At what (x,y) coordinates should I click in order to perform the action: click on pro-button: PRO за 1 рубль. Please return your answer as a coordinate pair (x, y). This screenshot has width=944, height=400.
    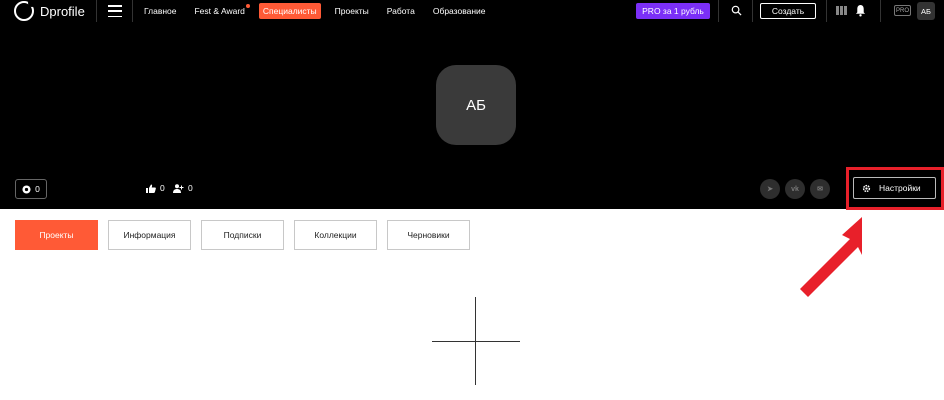
    Looking at the image, I should click on (673, 11).